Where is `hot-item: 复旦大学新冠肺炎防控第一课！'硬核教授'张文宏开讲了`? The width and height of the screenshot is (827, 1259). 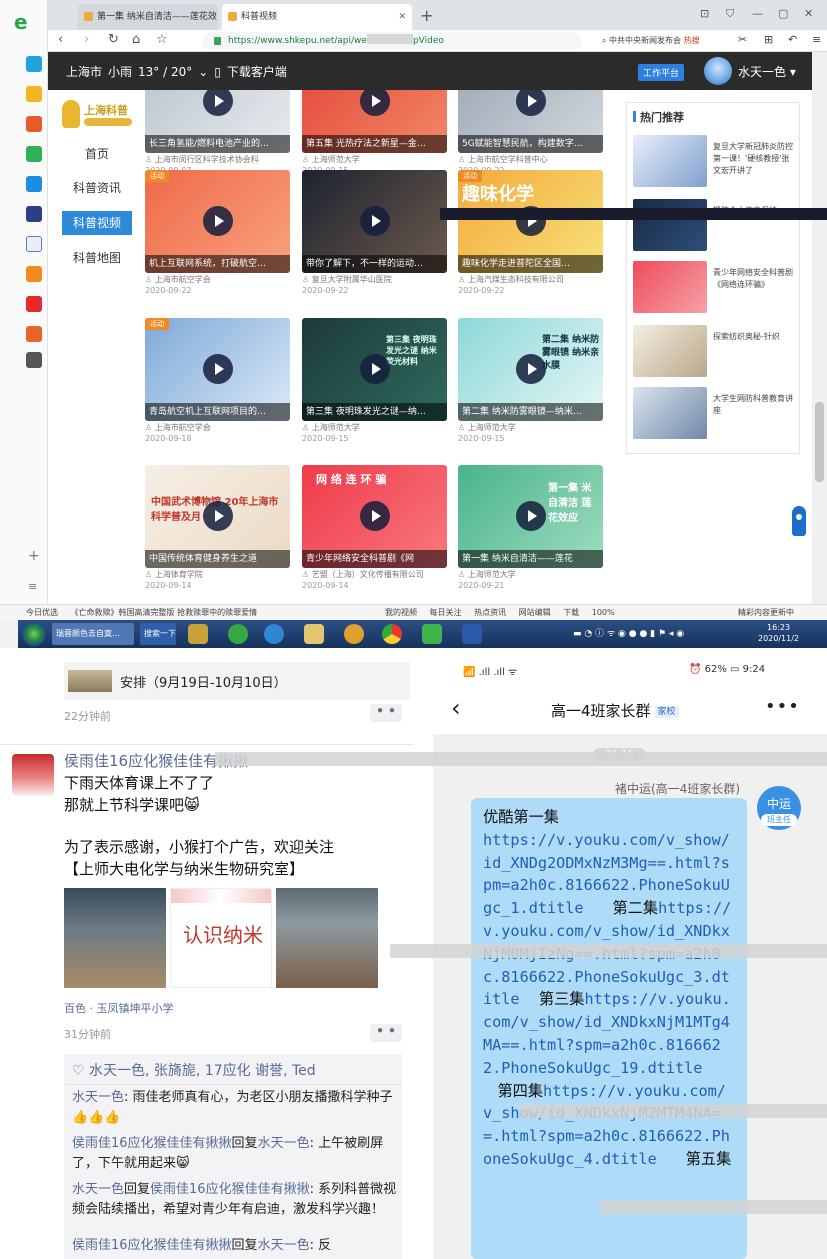
hot-item: 复旦大学新冠肺炎防控第一课！'硬核教授'张文宏开讲了 is located at coordinates (714, 162).